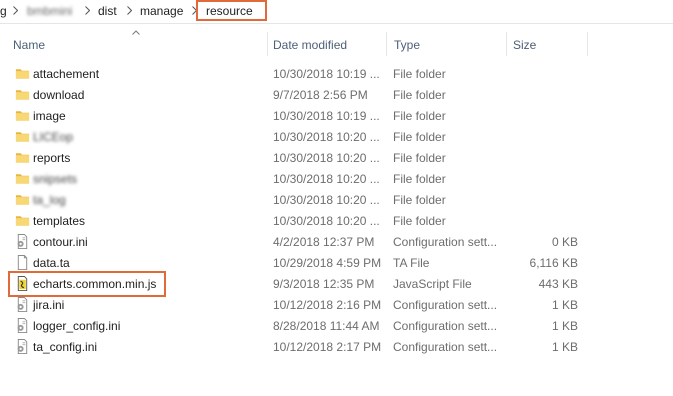 This screenshot has width=673, height=396. Describe the element at coordinates (161, 11) in the screenshot. I see `breadcrumb-segment-manage: manage` at that location.